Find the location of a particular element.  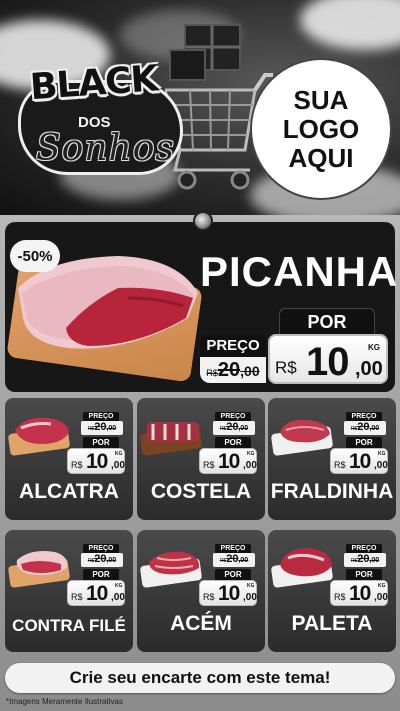

product-name: ACÉM is located at coordinates (201, 623).